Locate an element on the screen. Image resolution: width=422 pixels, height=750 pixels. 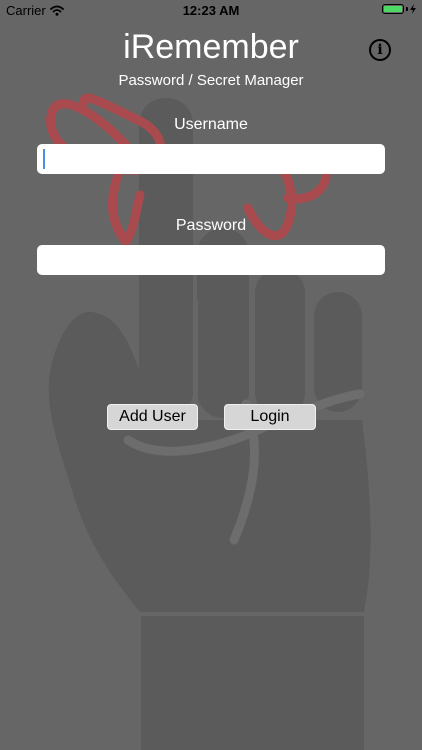
add-user-button: Add User is located at coordinates (152, 417).